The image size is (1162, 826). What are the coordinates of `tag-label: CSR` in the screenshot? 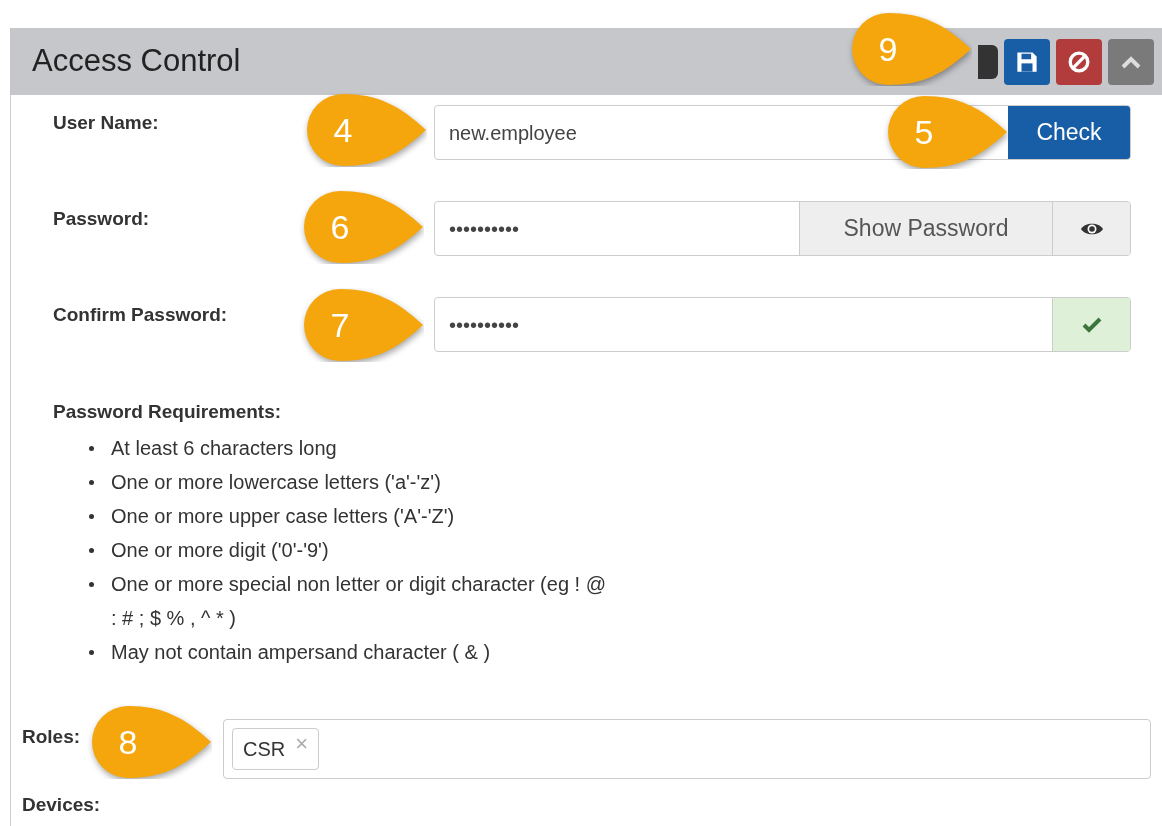 It's located at (264, 749).